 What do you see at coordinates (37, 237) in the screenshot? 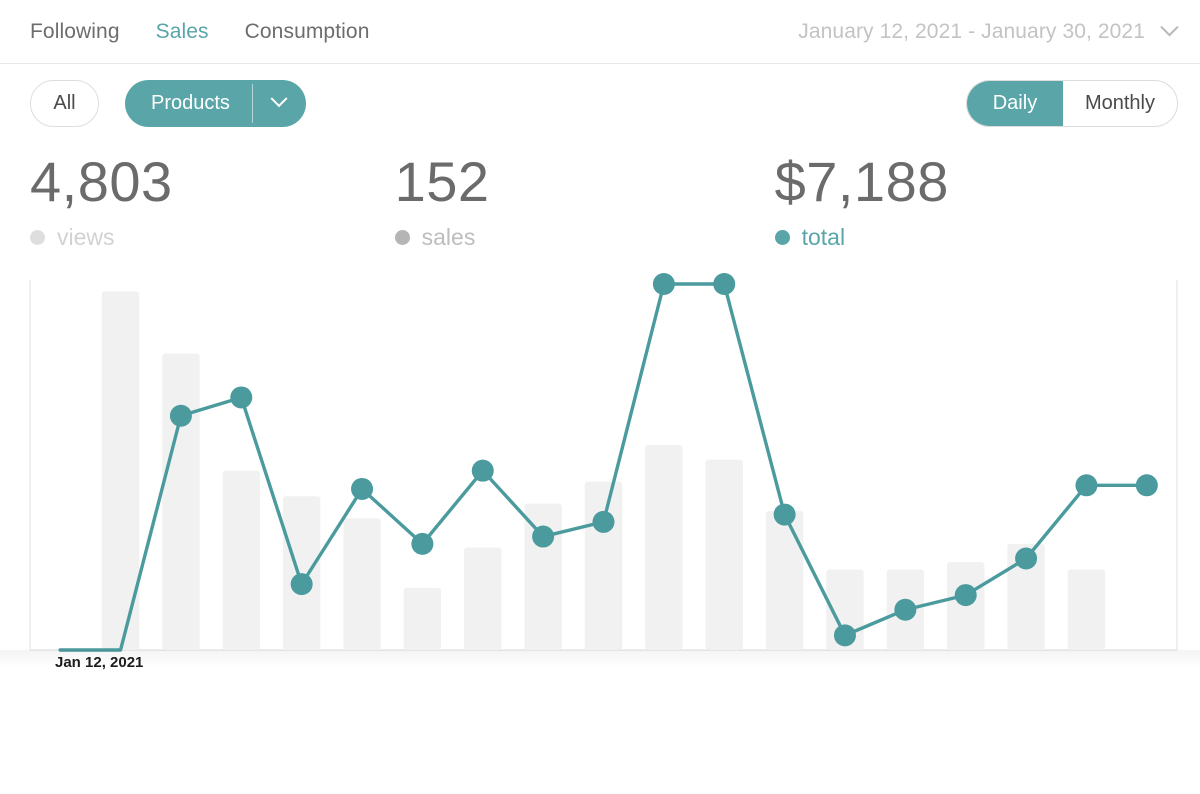
I see `views-legend-dot-icon` at bounding box center [37, 237].